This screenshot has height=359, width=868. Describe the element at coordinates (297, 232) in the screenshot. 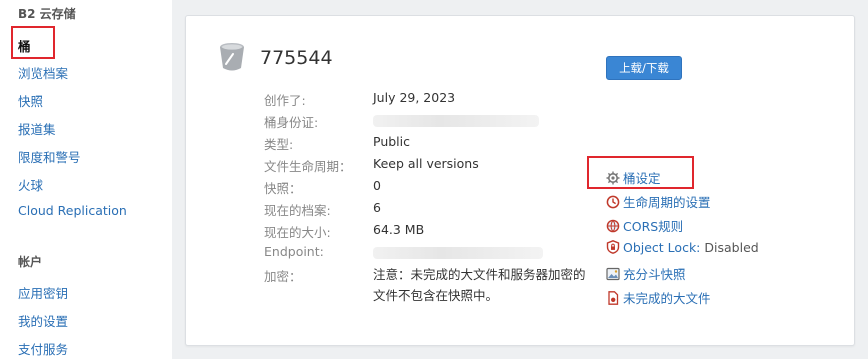

I see `current-size-label: 现在的大小:` at that location.